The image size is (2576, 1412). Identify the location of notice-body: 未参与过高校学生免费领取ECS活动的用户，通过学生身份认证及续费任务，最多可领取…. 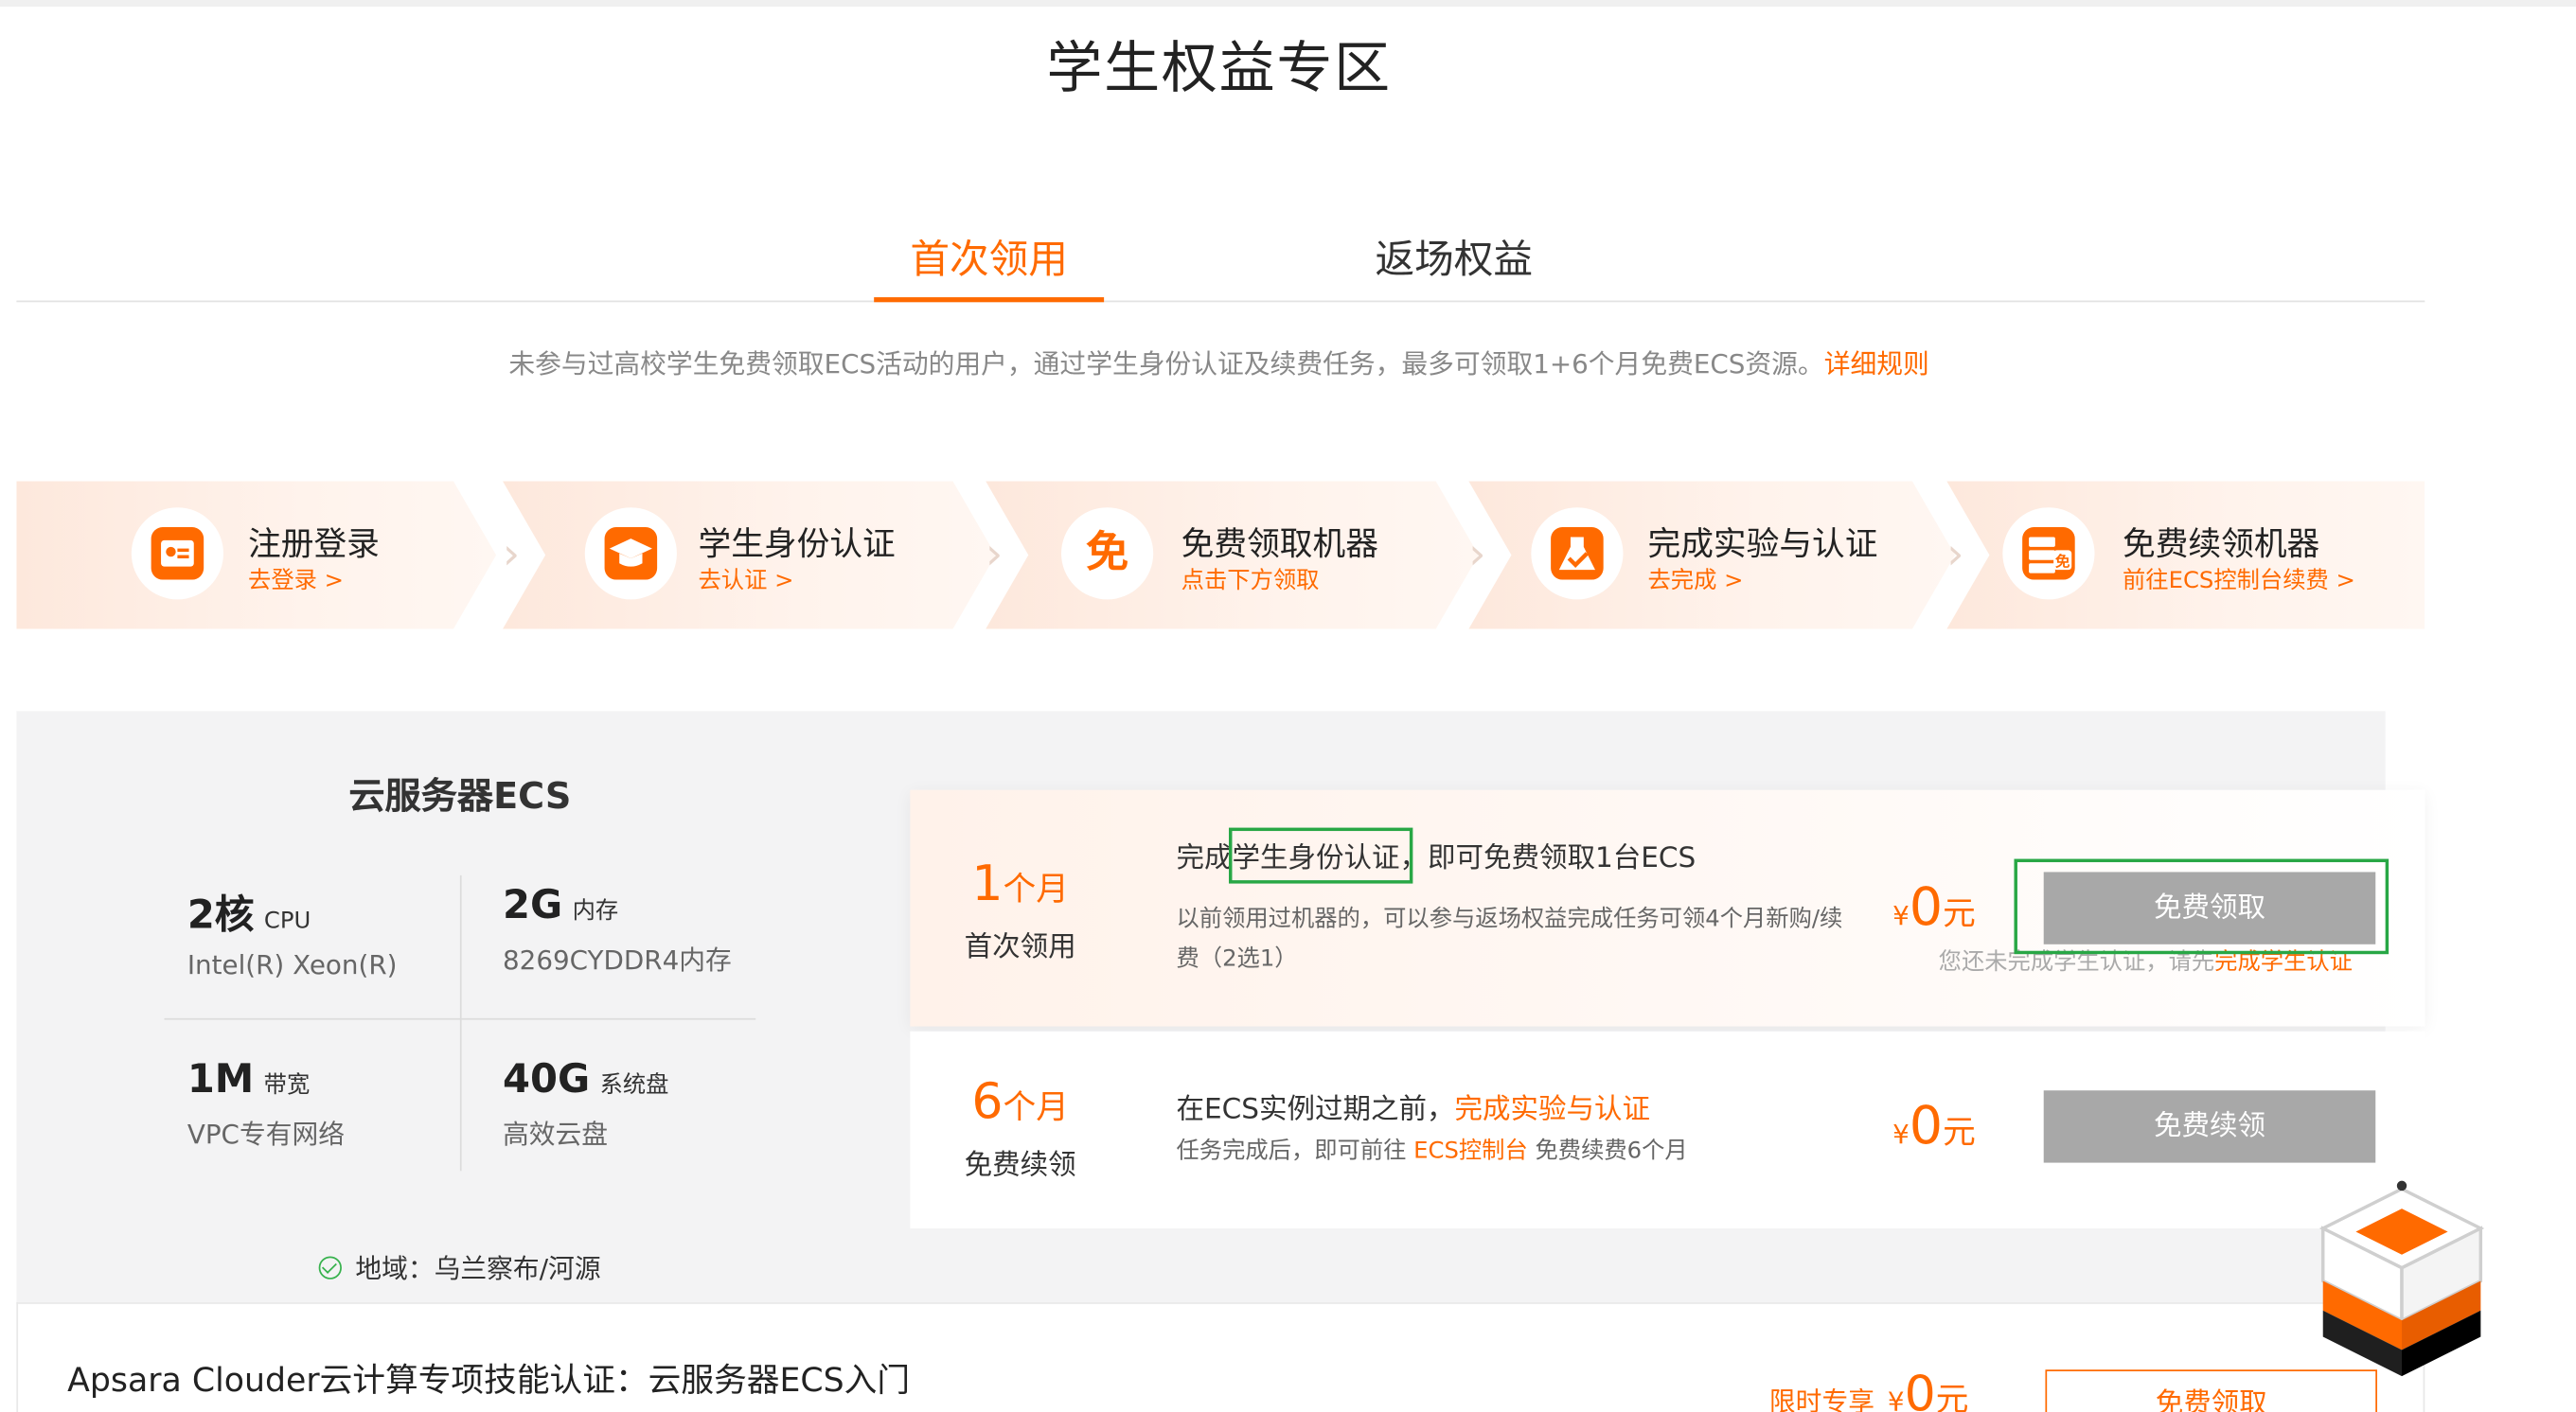
(1166, 363).